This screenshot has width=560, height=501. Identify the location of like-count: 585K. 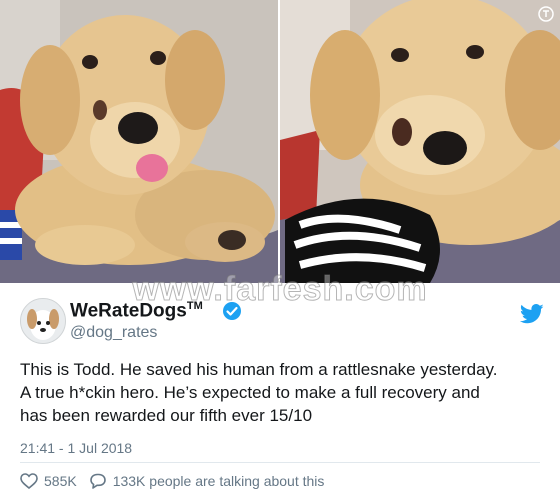
(60, 481).